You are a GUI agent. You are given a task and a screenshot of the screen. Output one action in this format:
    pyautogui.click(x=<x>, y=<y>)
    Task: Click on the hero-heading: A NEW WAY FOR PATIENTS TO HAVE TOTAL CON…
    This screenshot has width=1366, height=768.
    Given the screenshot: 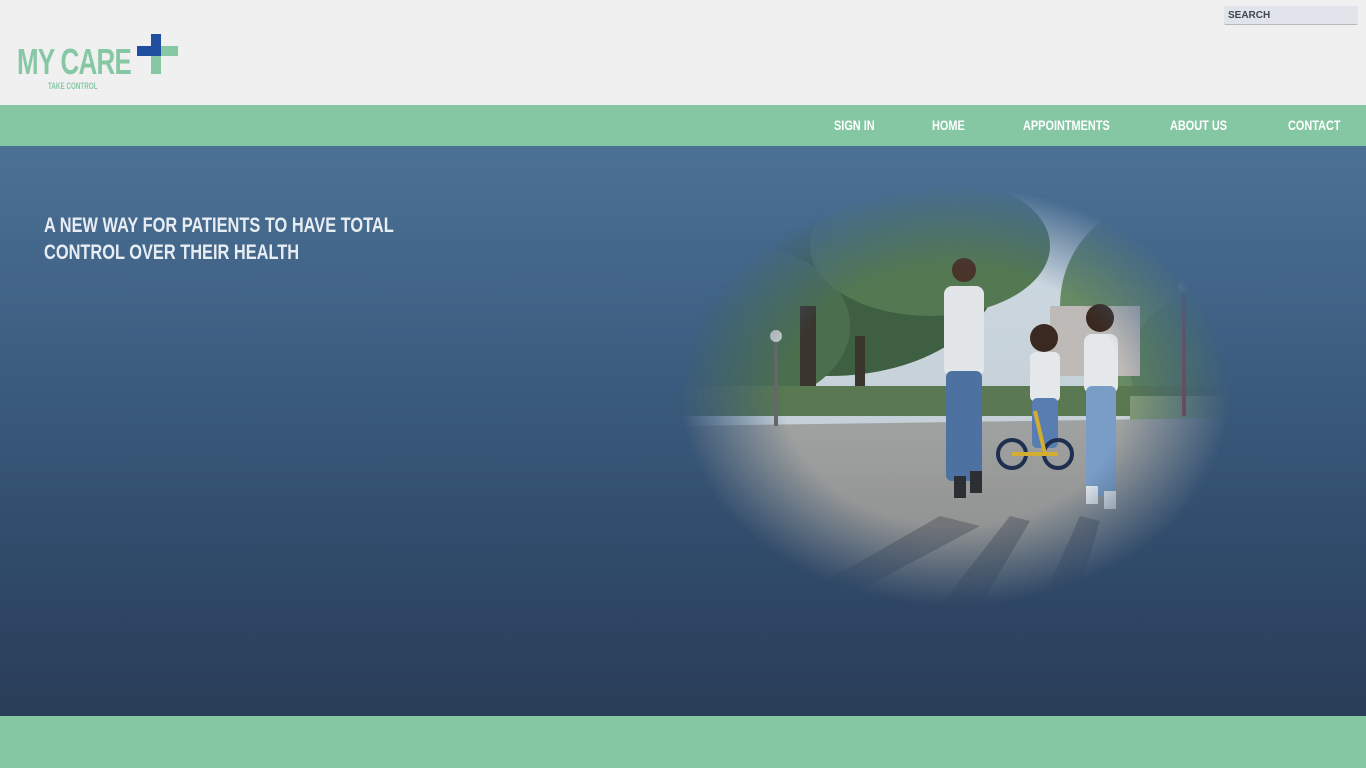 What is the action you would take?
    pyautogui.click(x=219, y=239)
    